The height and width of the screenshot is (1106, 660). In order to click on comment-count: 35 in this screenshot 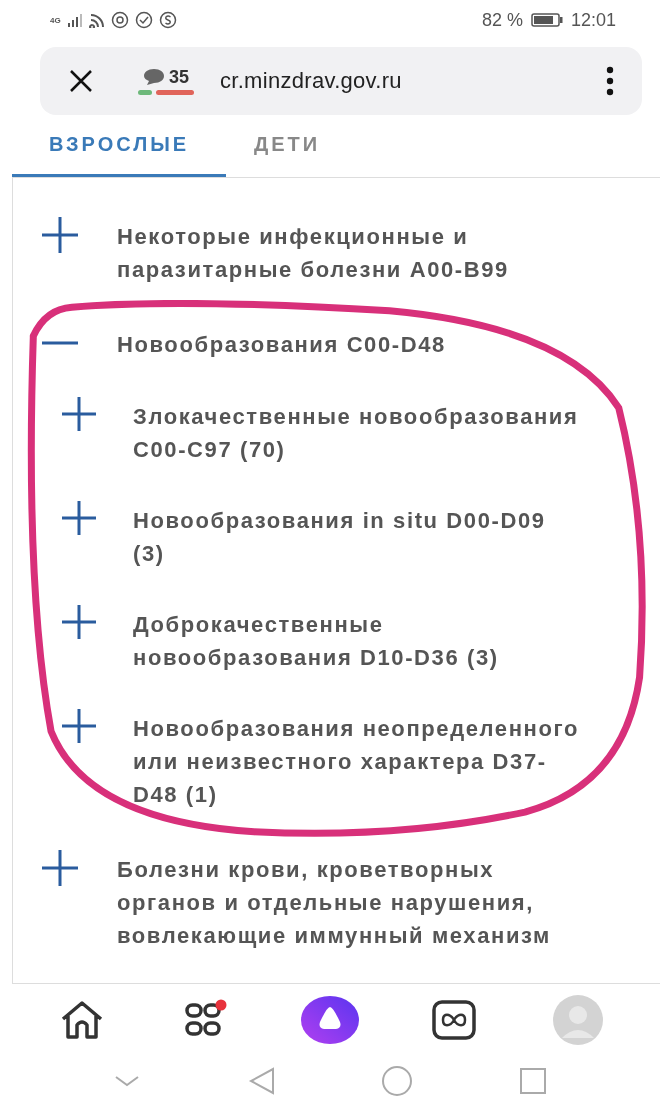, I will do `click(179, 77)`.